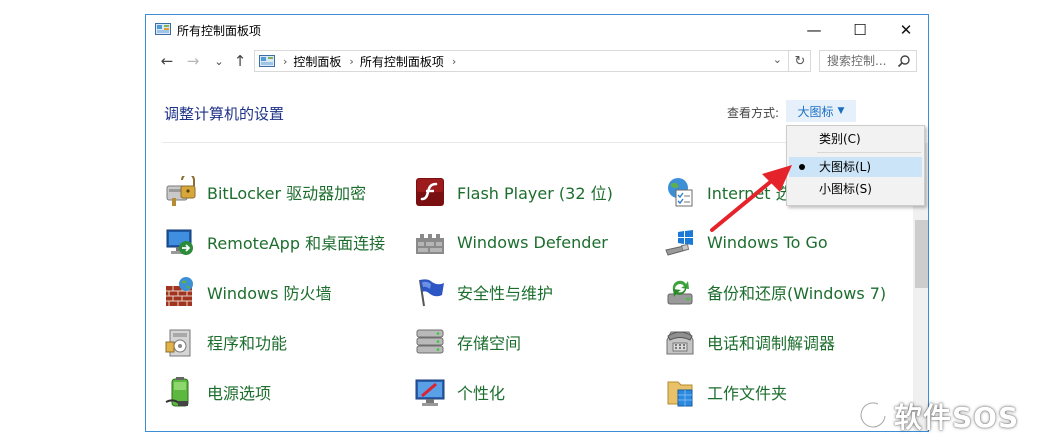  I want to click on up-button: ↑, so click(240, 61).